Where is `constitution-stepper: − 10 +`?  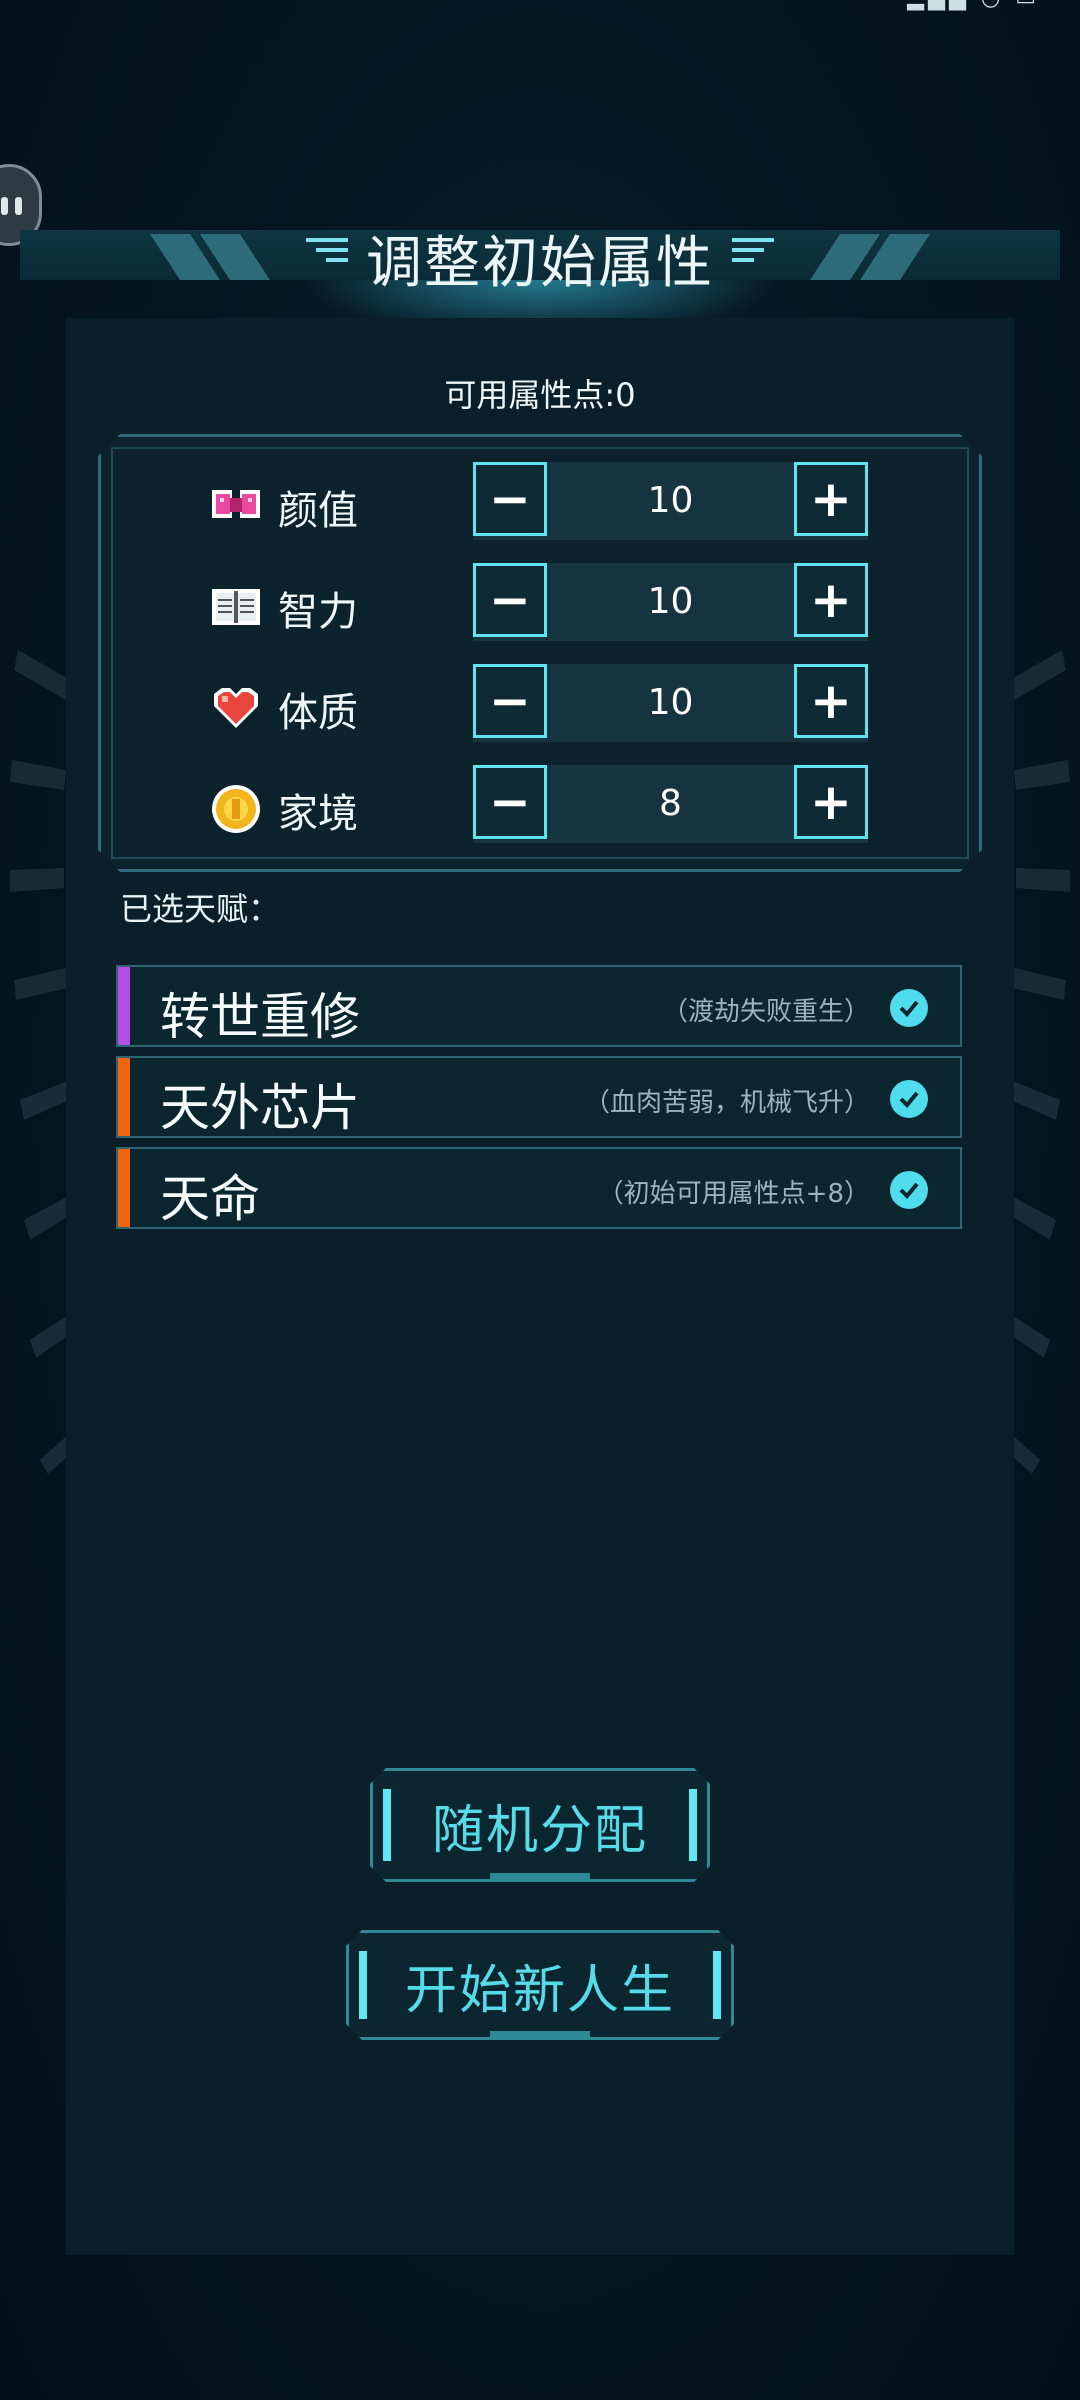 constitution-stepper: − 10 + is located at coordinates (670, 703).